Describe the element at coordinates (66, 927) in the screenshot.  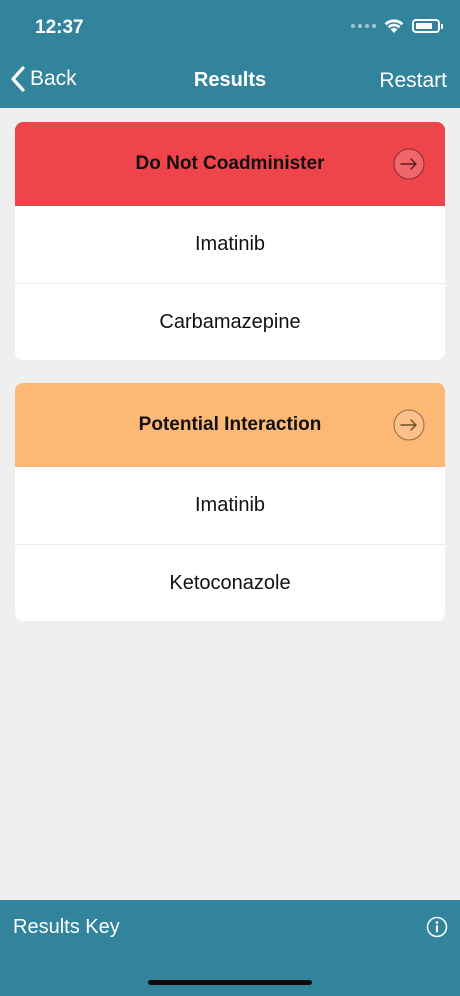
I see `results-key-button: Results Key` at that location.